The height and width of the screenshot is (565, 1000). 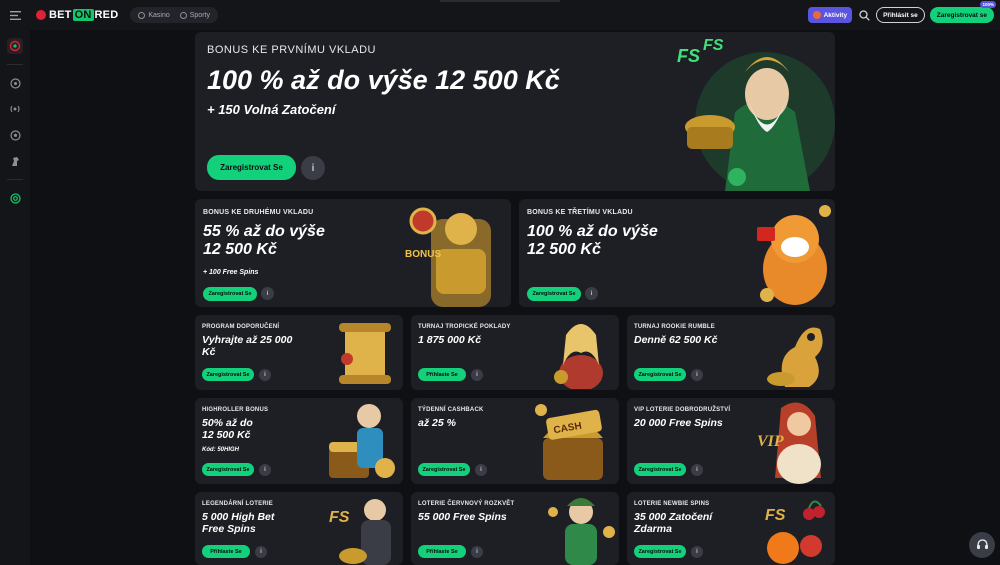 What do you see at coordinates (237, 504) in the screenshot?
I see `card-eyebrow: LEGENDÁRNÍ LOTERIE` at bounding box center [237, 504].